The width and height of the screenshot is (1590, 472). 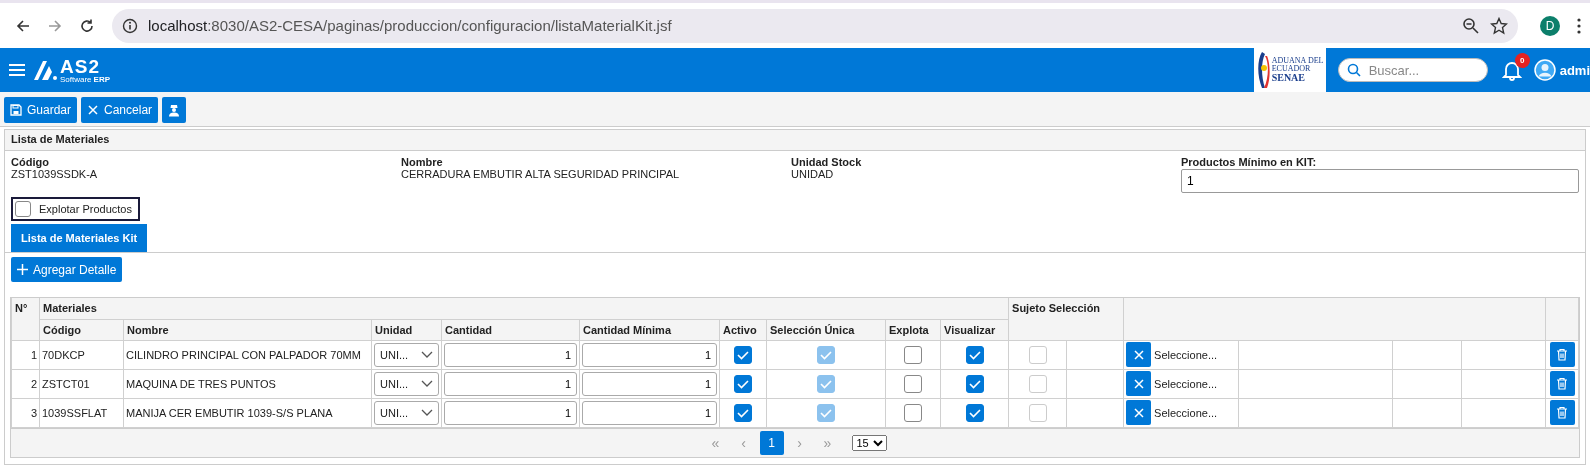 What do you see at coordinates (16, 110) in the screenshot?
I see `save-icon` at bounding box center [16, 110].